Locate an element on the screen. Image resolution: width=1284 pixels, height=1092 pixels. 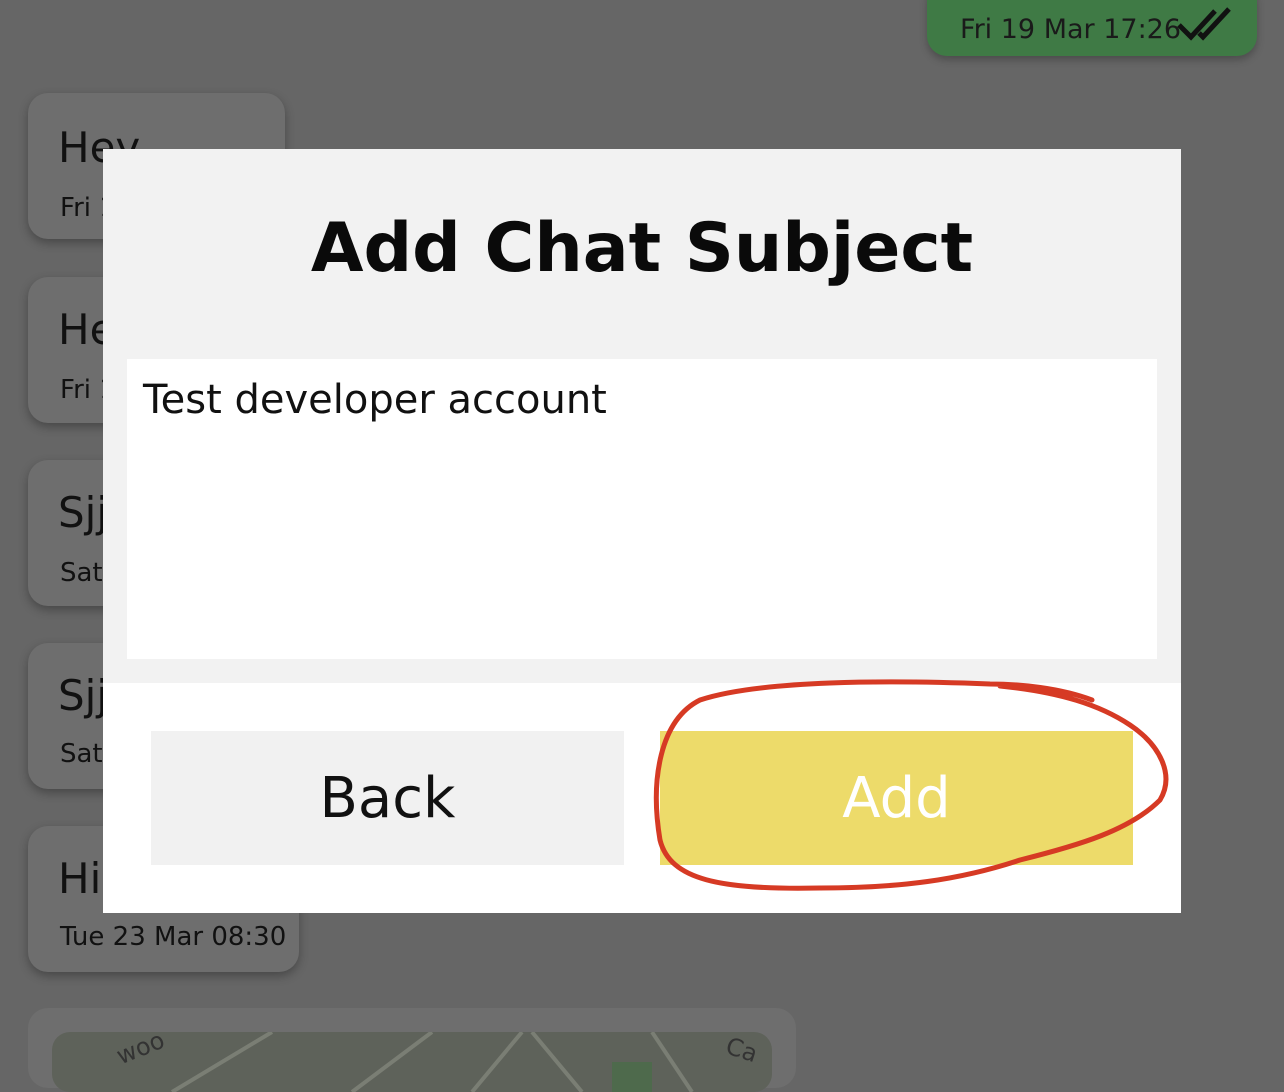
sent-message-bubble: Fri 19 Mar 17:26 is located at coordinates (1092, 28).